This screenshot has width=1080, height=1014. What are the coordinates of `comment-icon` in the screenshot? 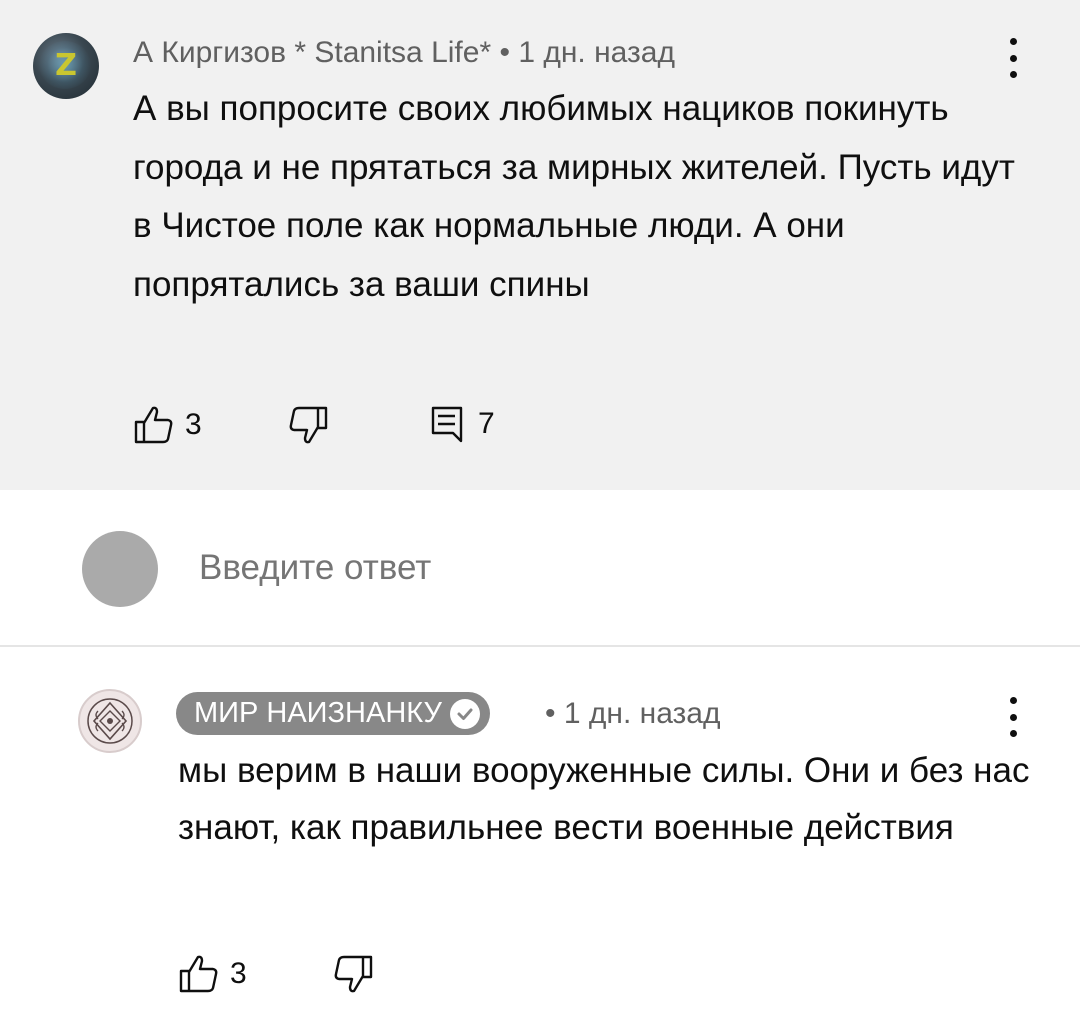 It's located at (447, 424).